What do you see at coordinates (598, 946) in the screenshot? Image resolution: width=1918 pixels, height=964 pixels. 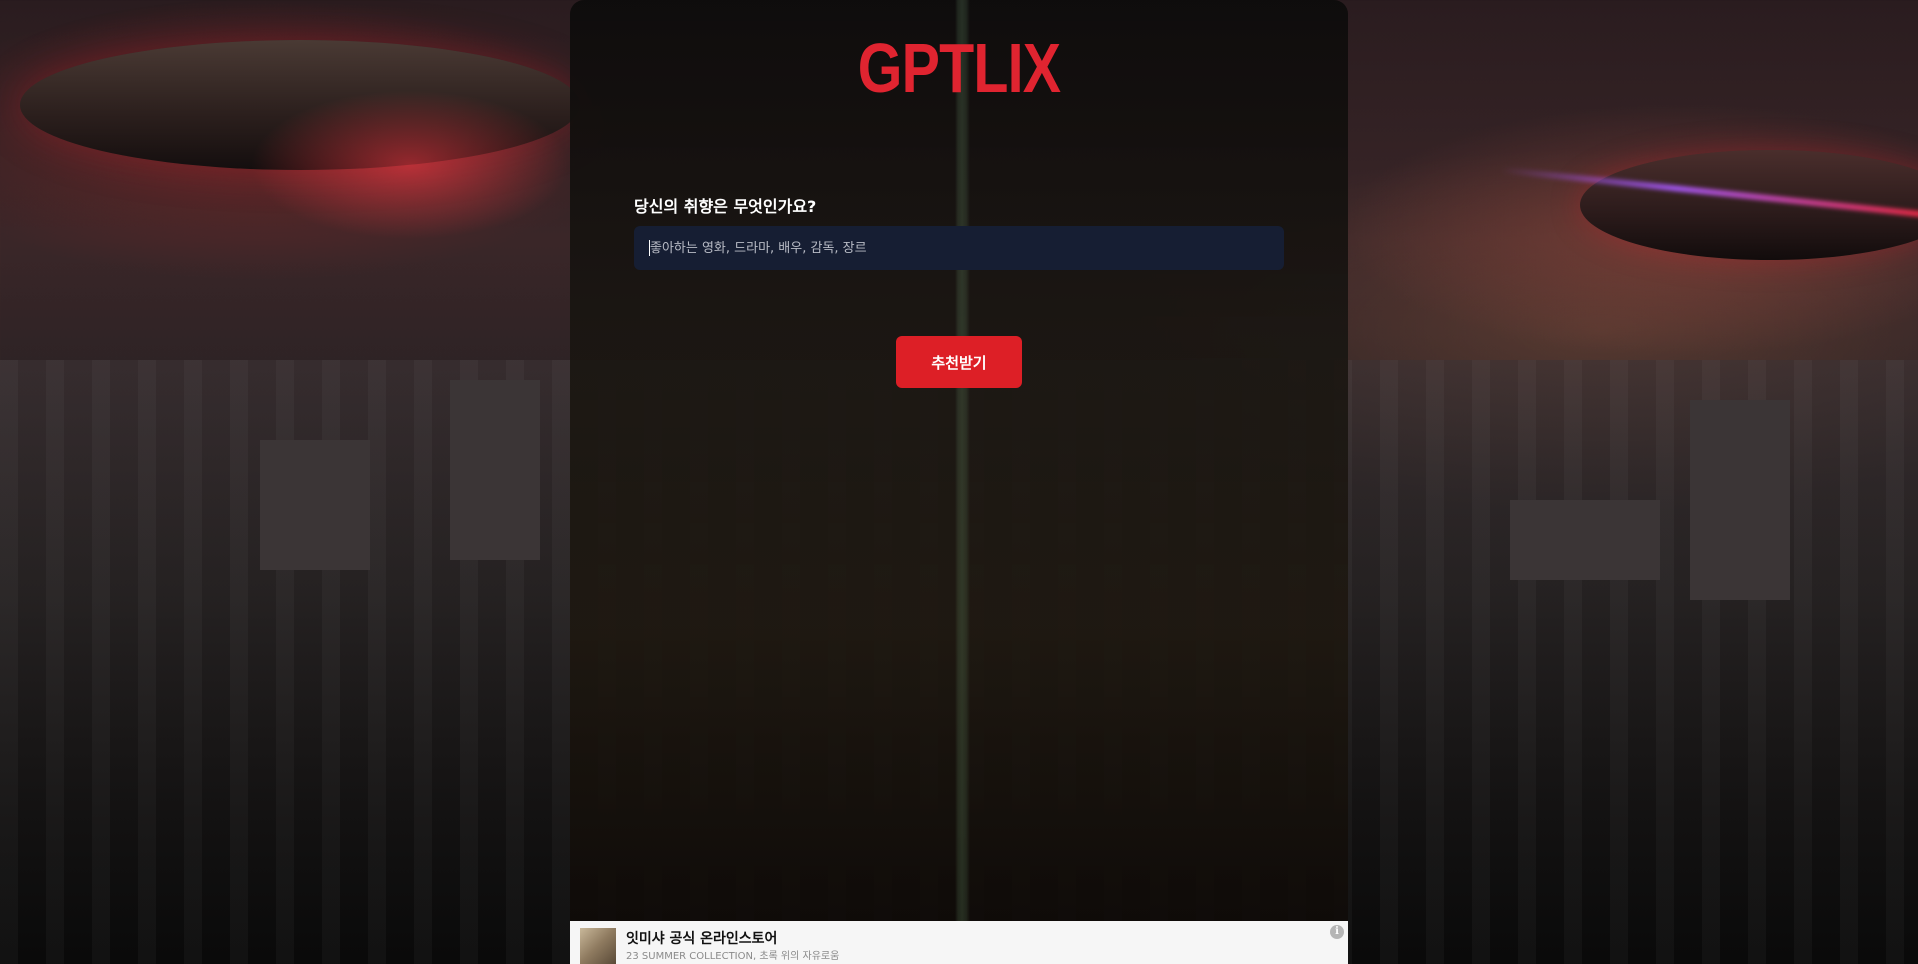 I see `ad-thumbnail` at bounding box center [598, 946].